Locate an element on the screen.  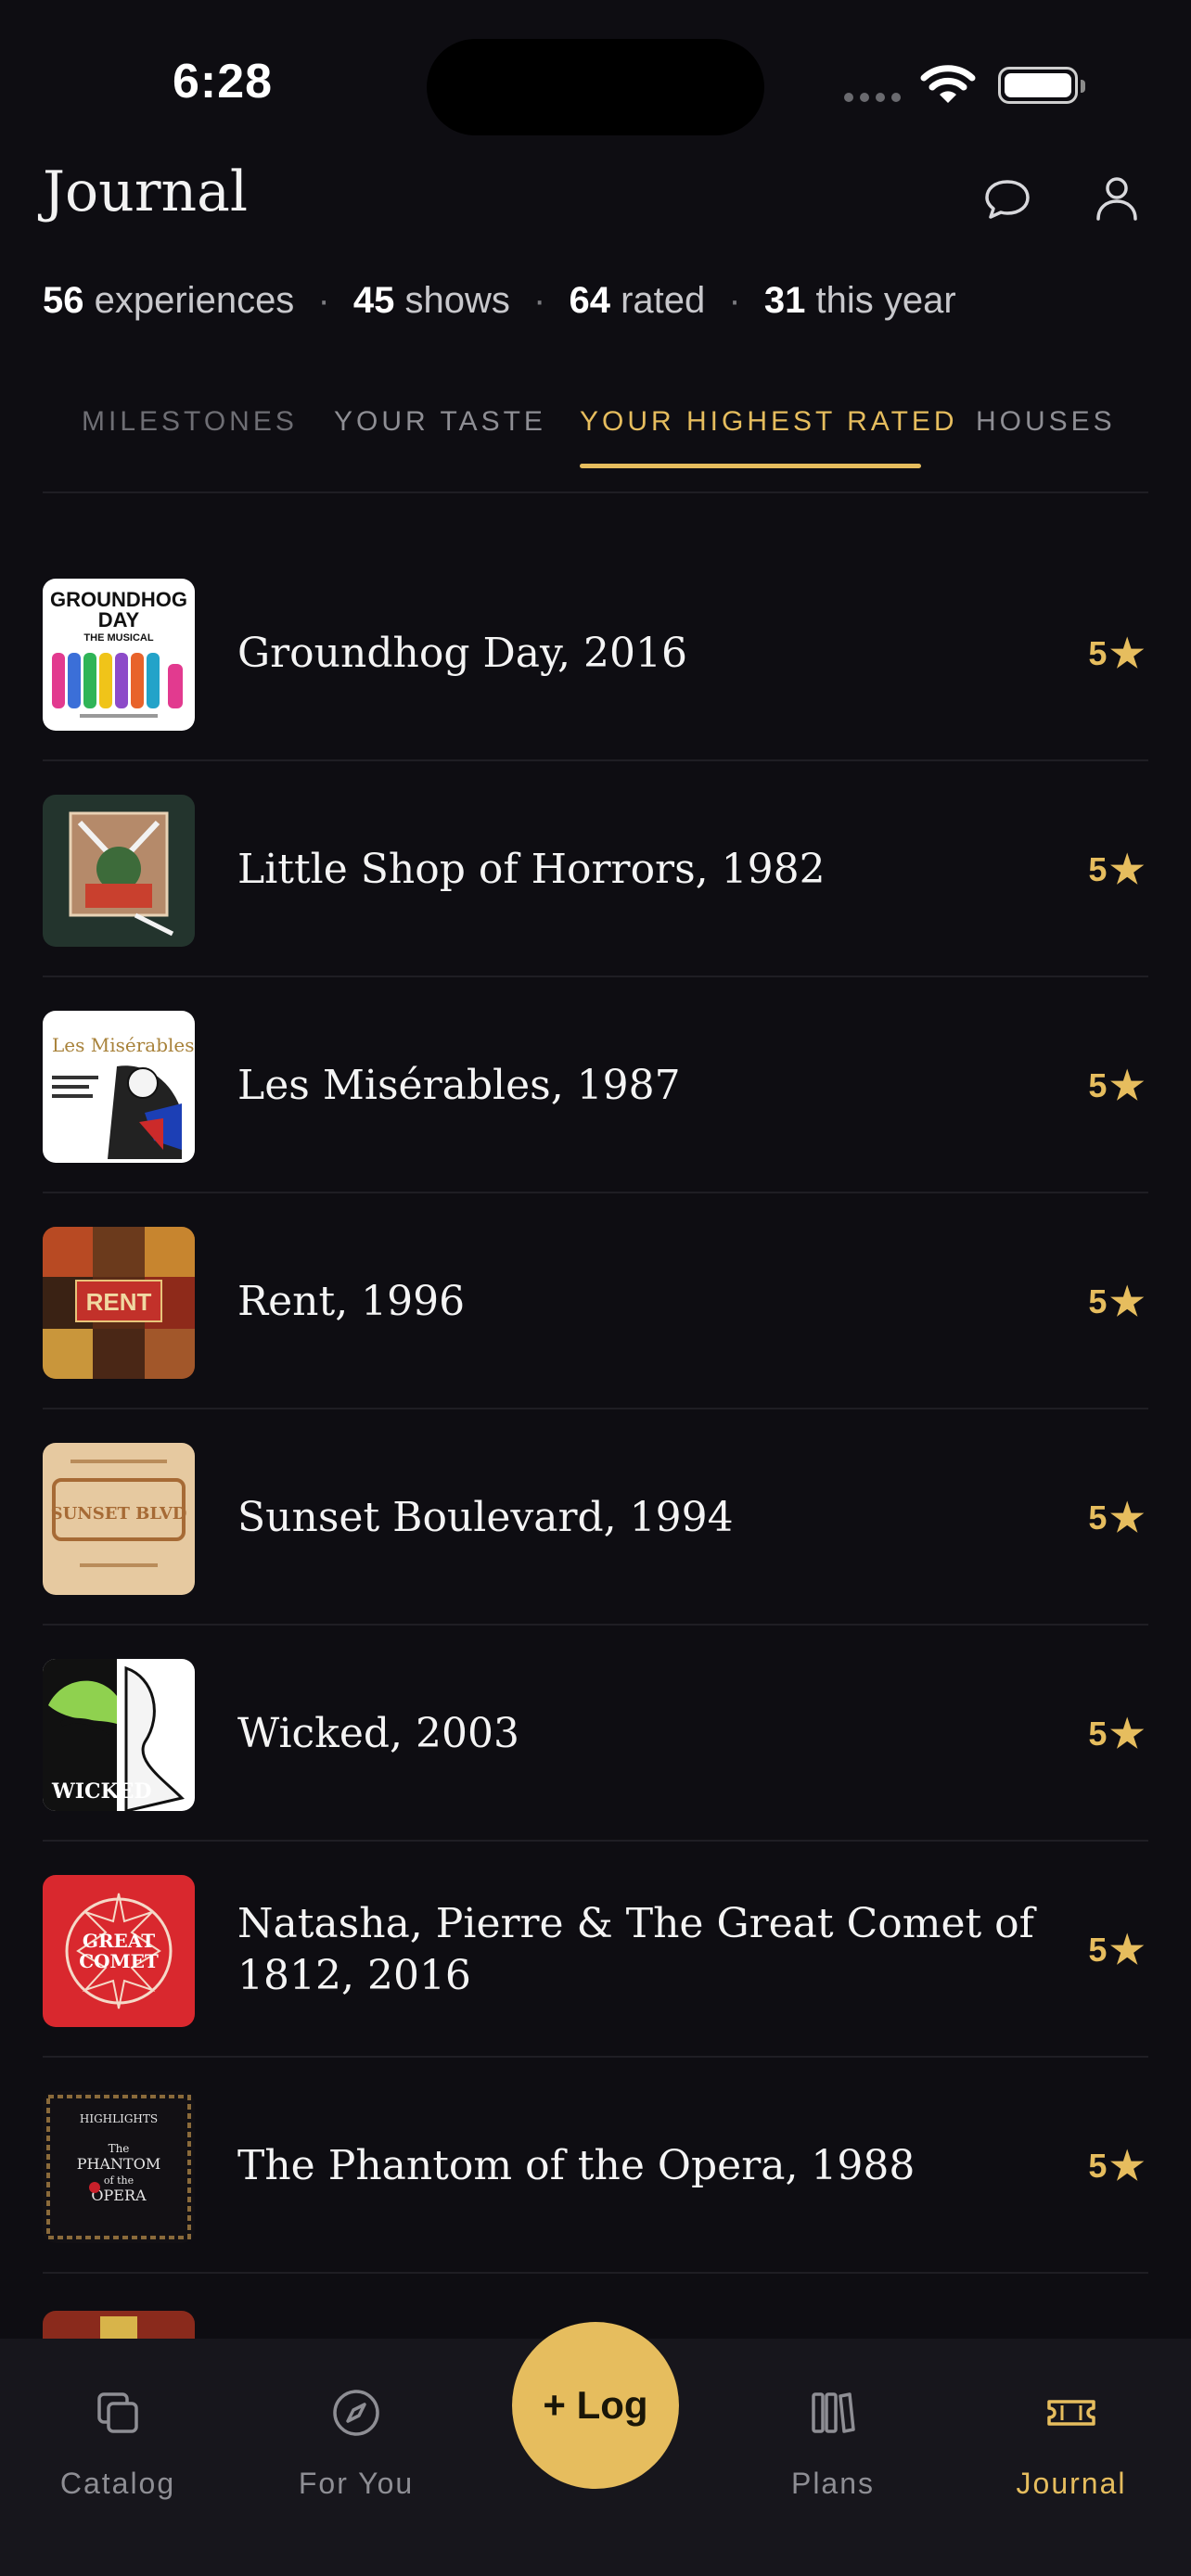
show-title: Little Shop of Horrors, 1982 is located at coordinates (532, 869).